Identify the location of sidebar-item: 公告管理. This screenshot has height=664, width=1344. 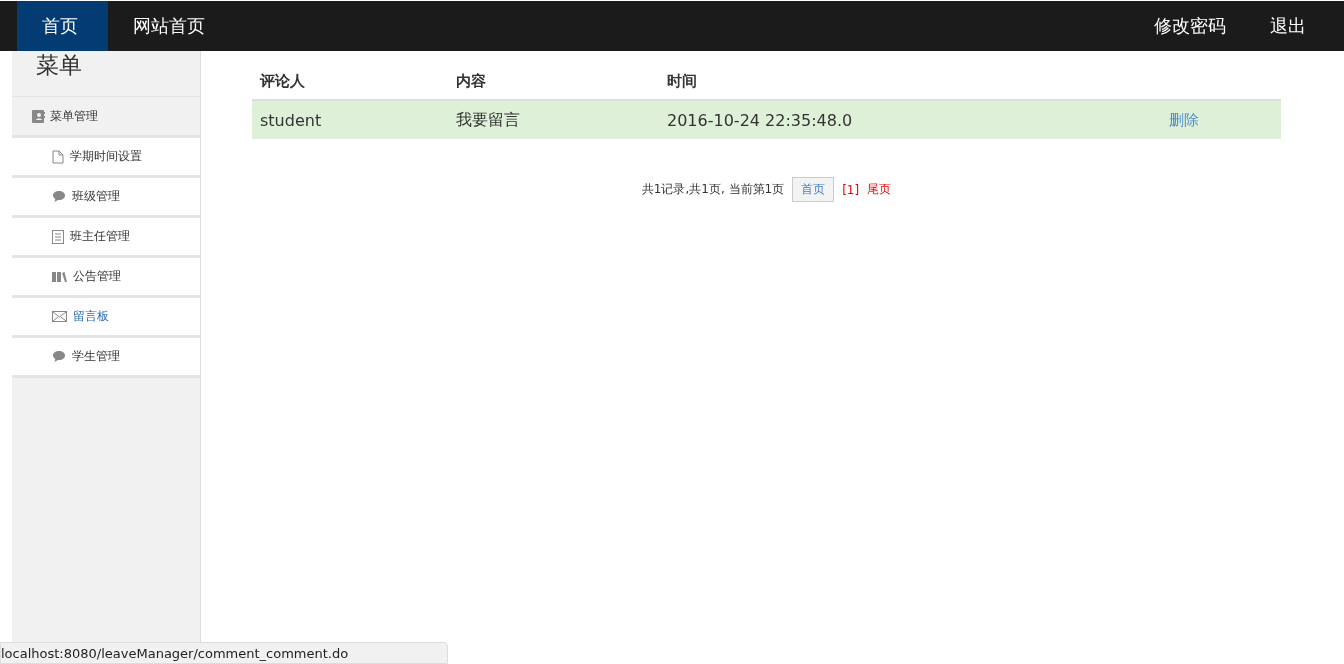
(106, 278).